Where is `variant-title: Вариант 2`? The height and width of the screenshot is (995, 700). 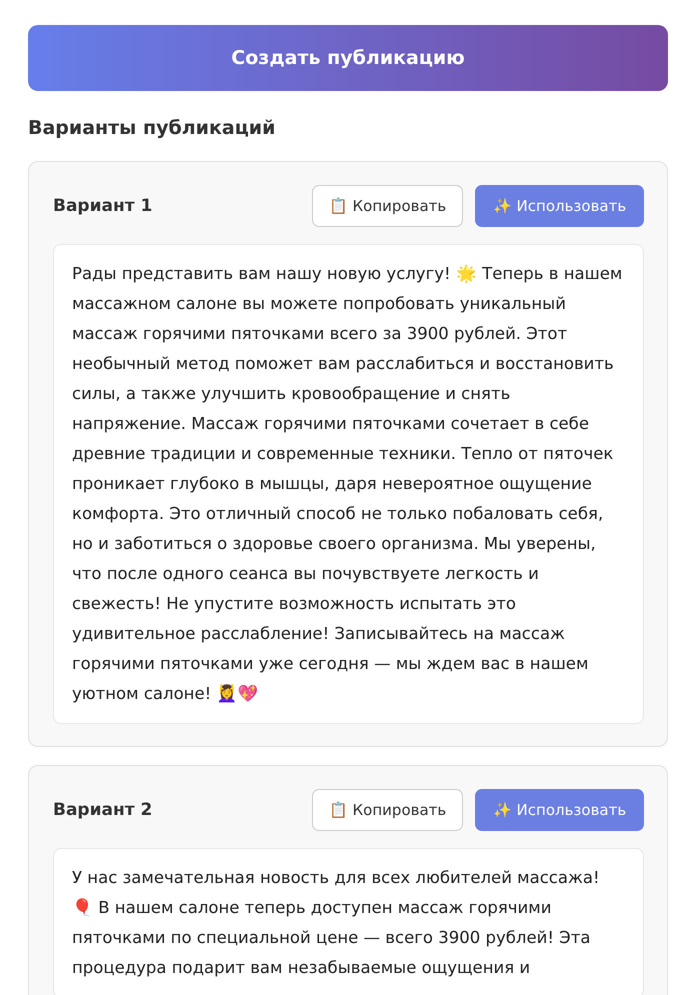
variant-title: Вариант 2 is located at coordinates (102, 810).